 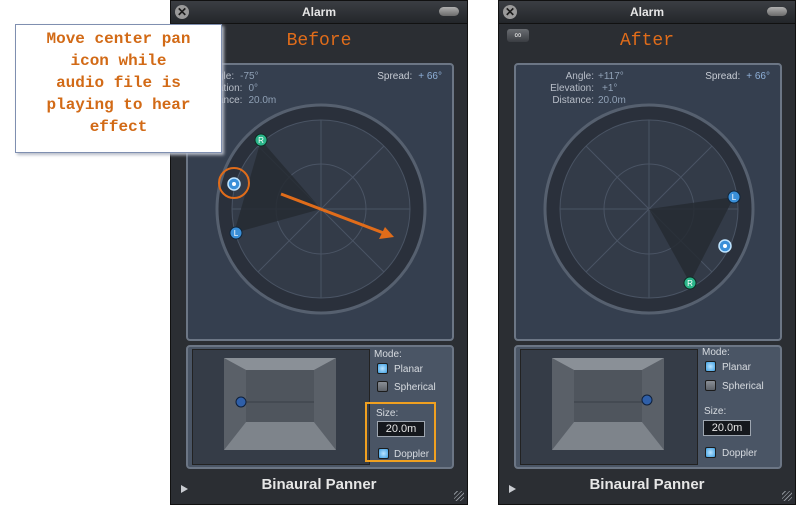 I want to click on doppler-checkbox, so click(x=710, y=452).